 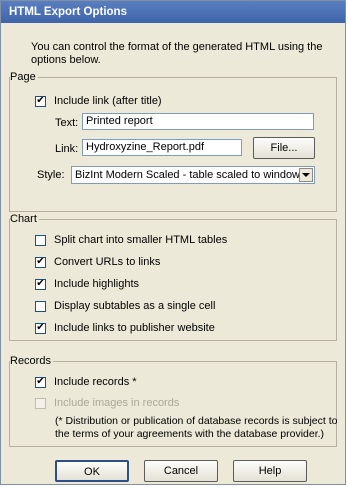 What do you see at coordinates (24, 219) in the screenshot?
I see `chart-group-label: Chart` at bounding box center [24, 219].